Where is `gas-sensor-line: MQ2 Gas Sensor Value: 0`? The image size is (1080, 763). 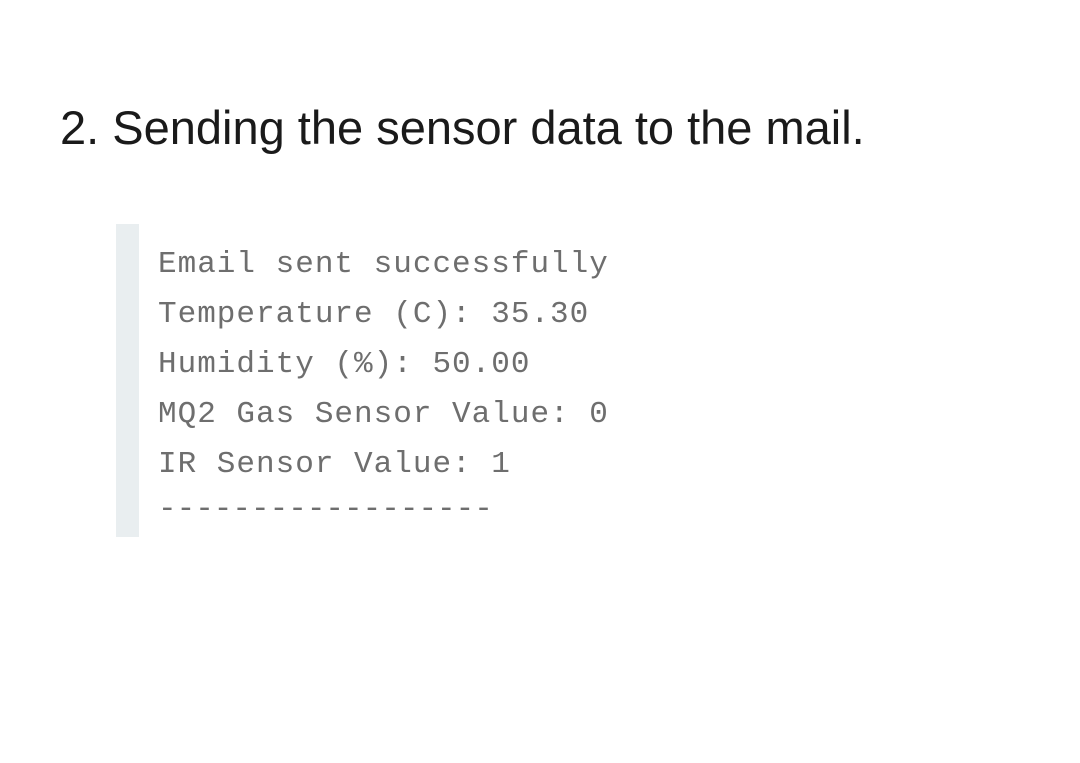
gas-sensor-line: MQ2 Gas Sensor Value: 0 is located at coordinates (383, 414).